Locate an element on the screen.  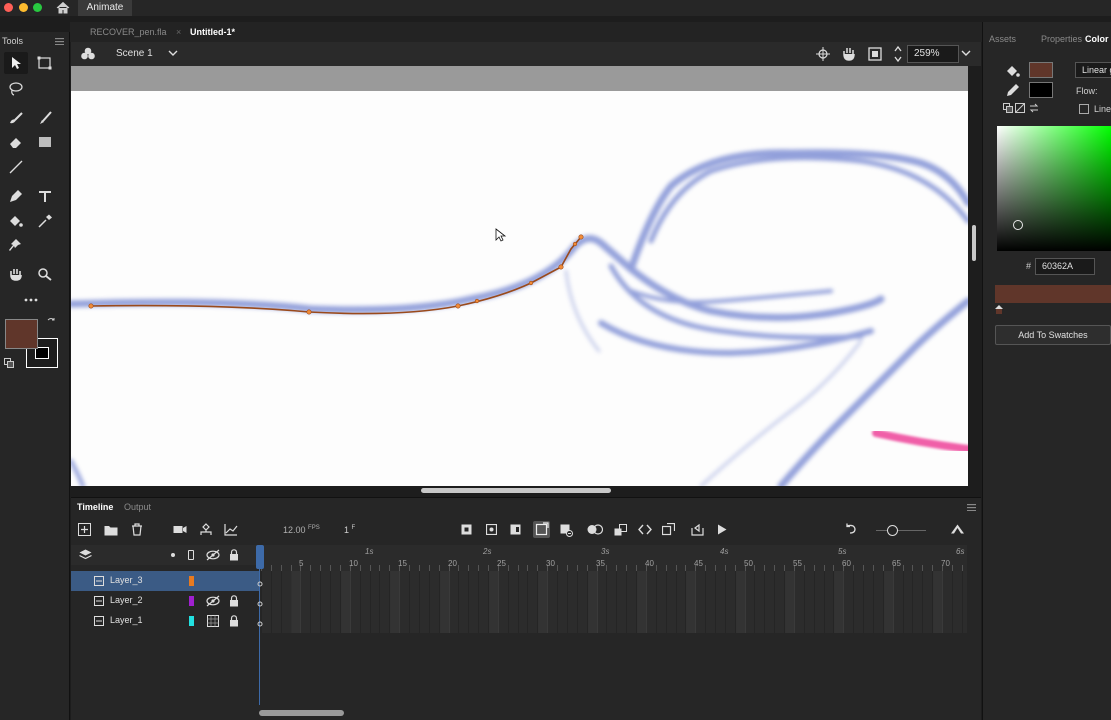
fit-frames-icon is located at coordinates (957, 529).